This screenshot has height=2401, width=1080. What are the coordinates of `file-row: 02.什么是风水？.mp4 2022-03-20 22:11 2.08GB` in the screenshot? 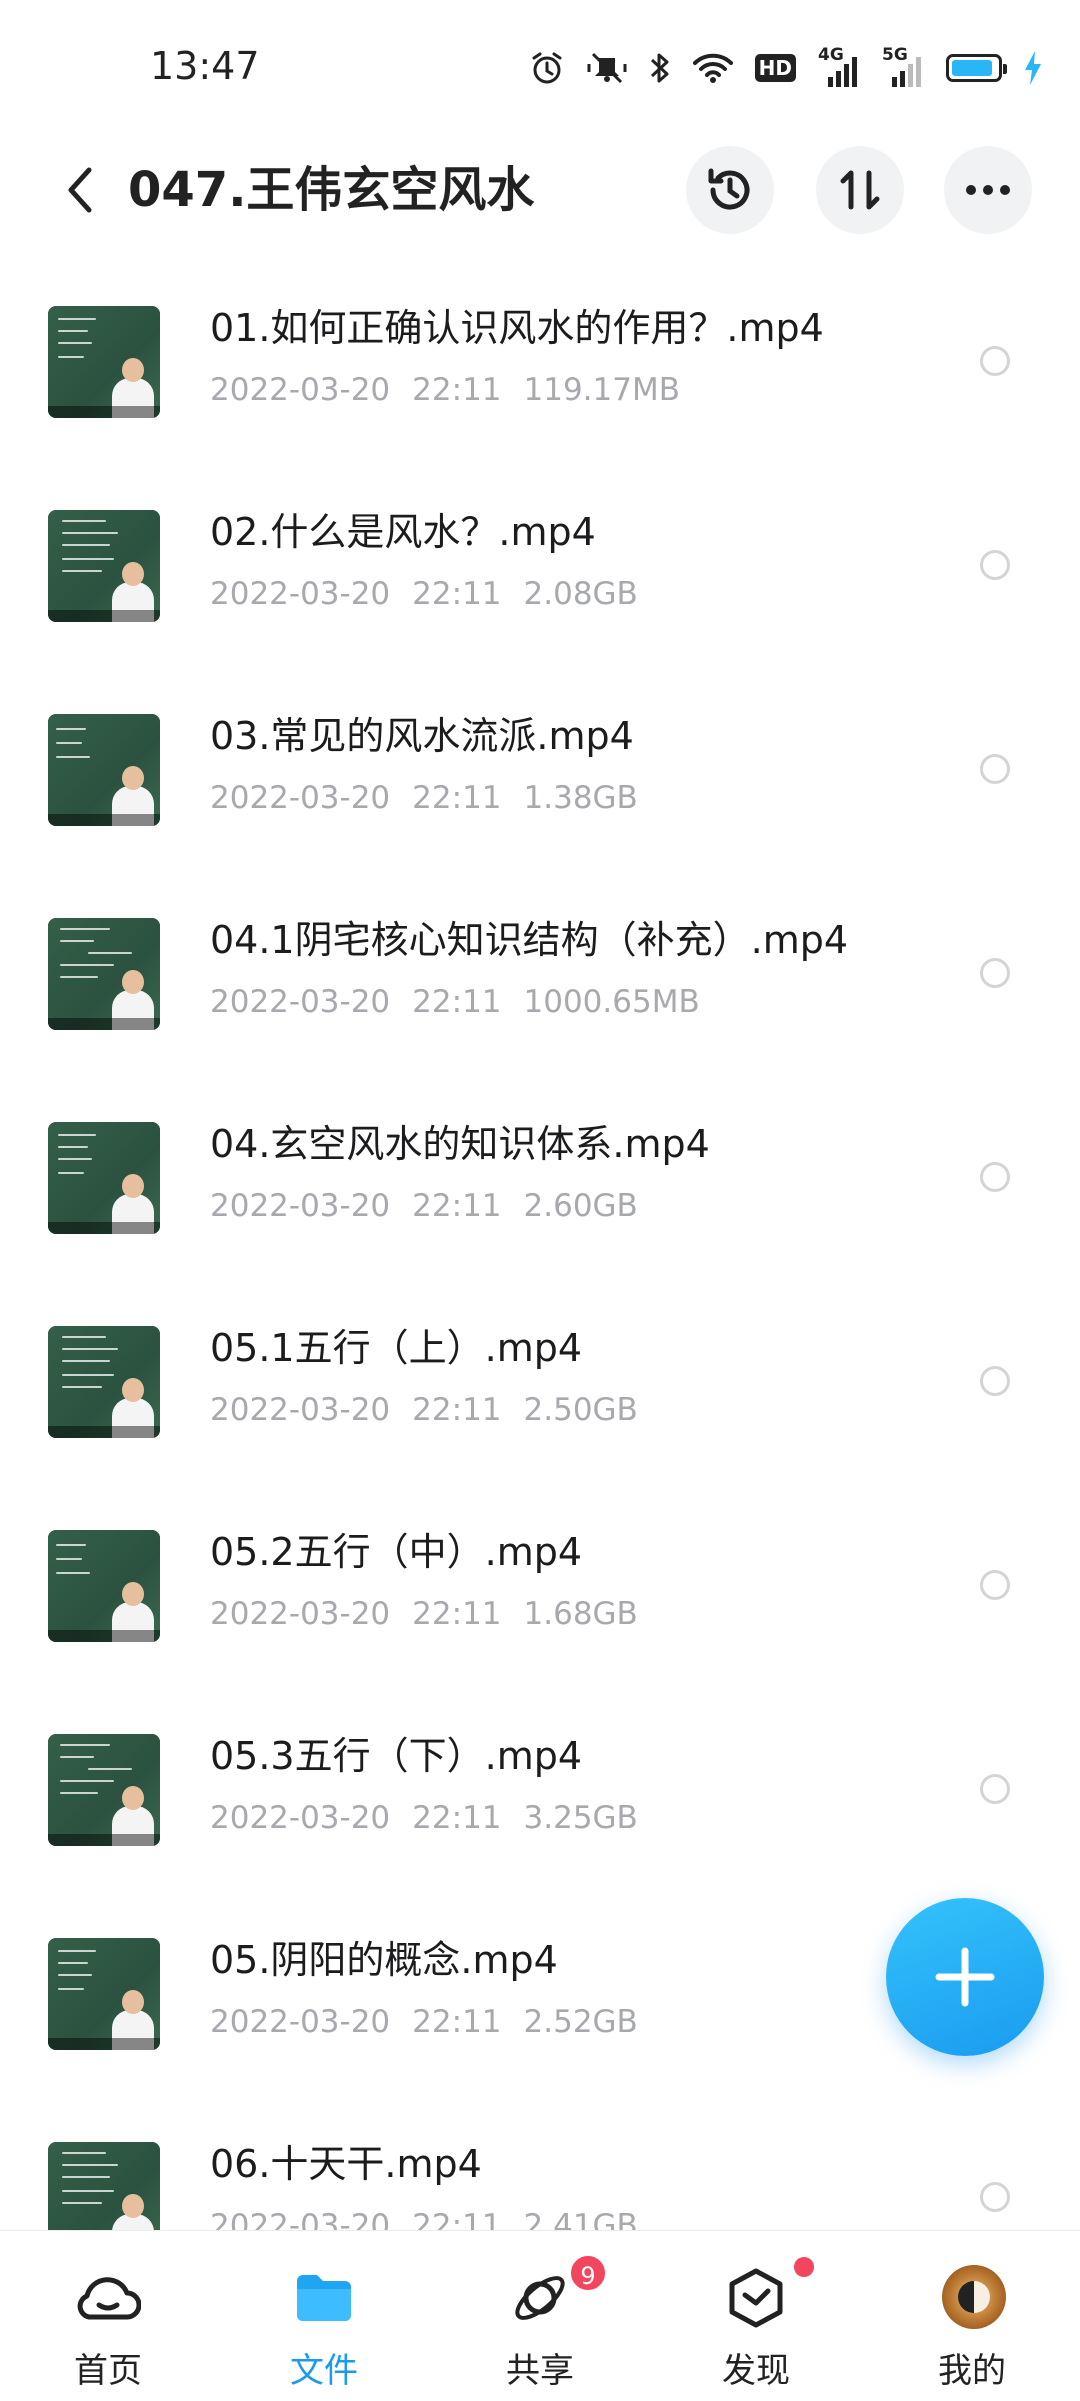 It's located at (540, 556).